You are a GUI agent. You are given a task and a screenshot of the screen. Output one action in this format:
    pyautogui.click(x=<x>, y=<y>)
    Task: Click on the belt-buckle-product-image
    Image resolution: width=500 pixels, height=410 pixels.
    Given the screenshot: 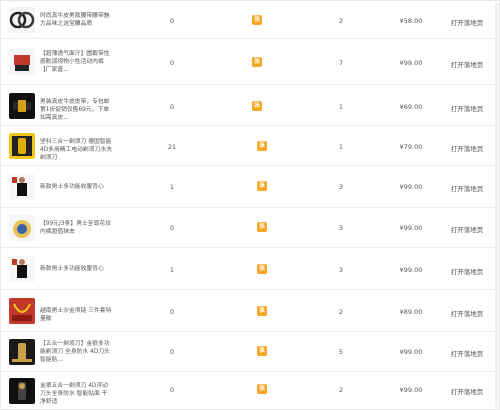 What is the action you would take?
    pyautogui.click(x=22, y=106)
    